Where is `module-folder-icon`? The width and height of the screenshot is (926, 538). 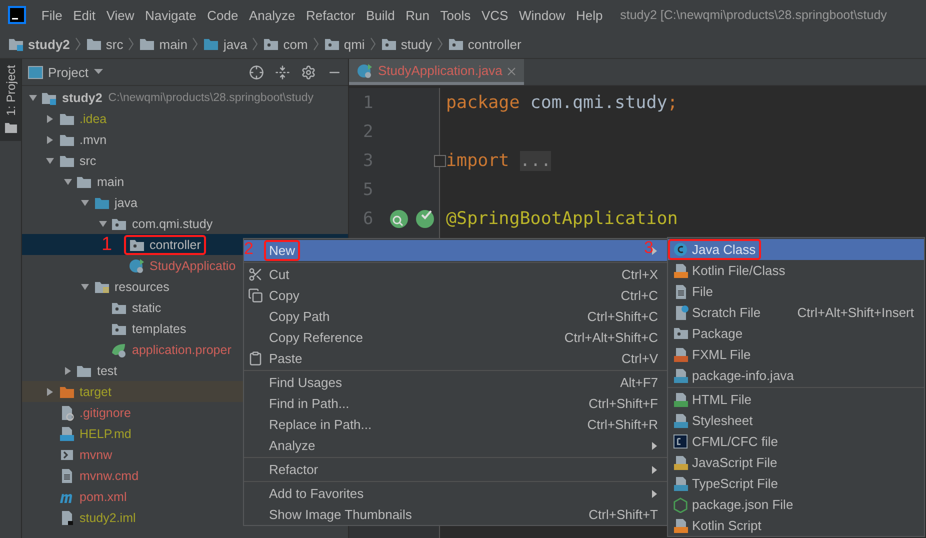
module-folder-icon is located at coordinates (16, 44).